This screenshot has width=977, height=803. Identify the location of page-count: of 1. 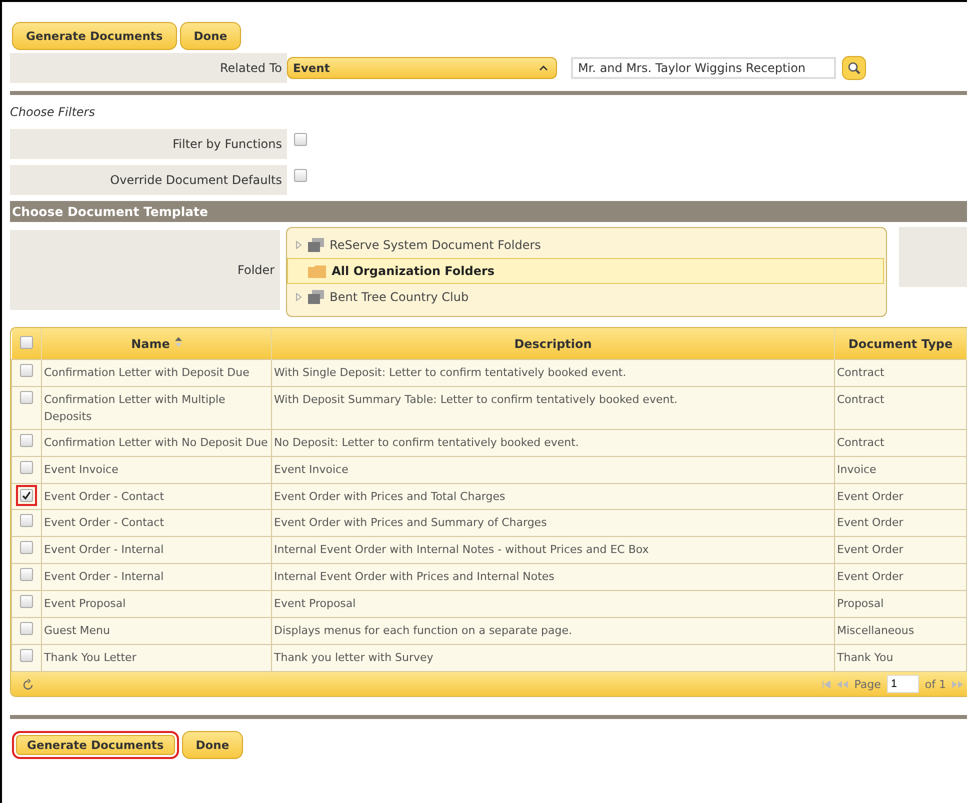
(935, 684).